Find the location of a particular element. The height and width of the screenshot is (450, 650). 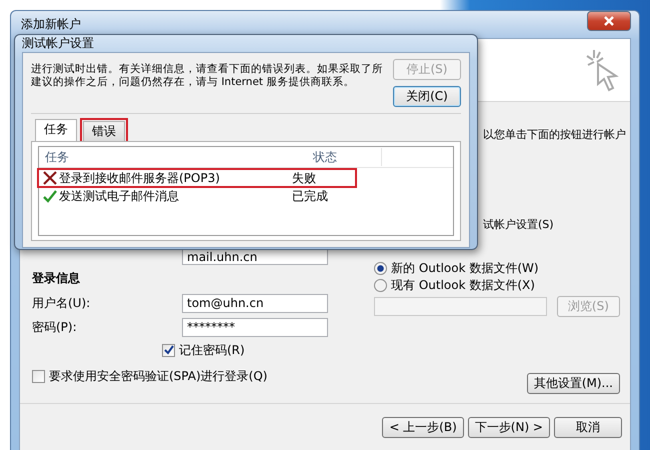

field-label: 密码(P): is located at coordinates (55, 327).